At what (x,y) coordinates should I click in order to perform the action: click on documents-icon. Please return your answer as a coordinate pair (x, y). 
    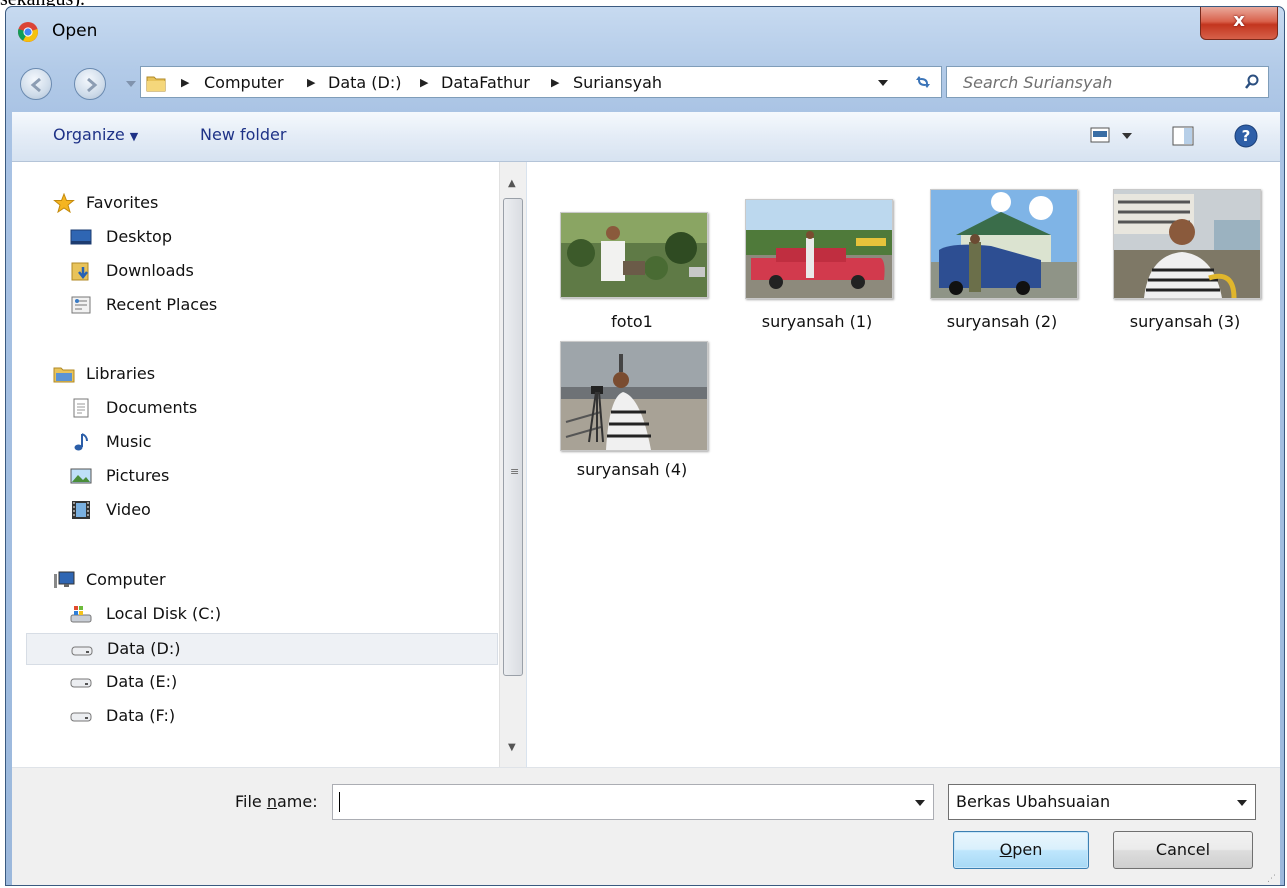
    Looking at the image, I should click on (81, 408).